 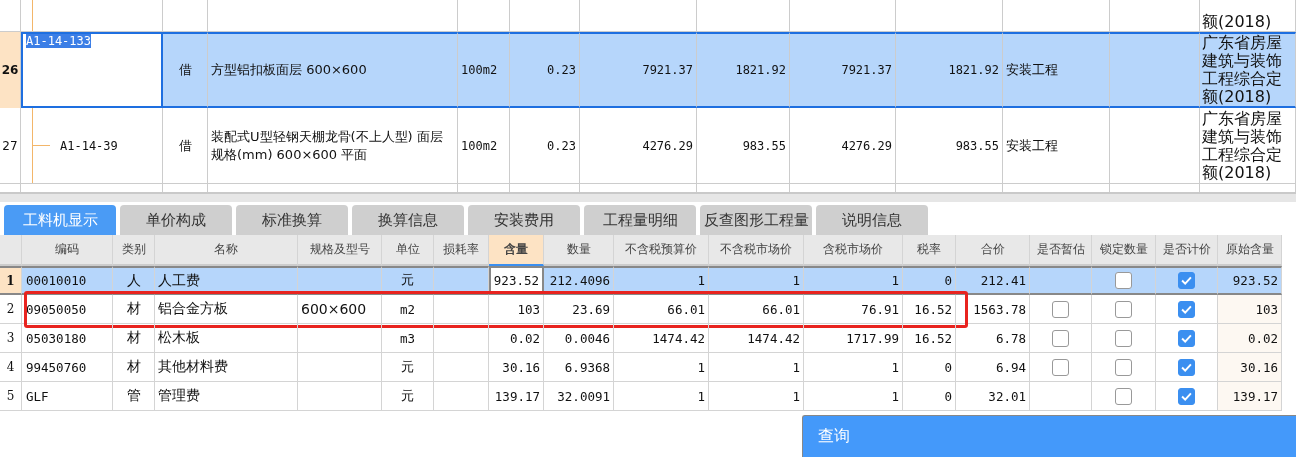 What do you see at coordinates (756, 220) in the screenshot?
I see `tab: 反查图形工程量` at bounding box center [756, 220].